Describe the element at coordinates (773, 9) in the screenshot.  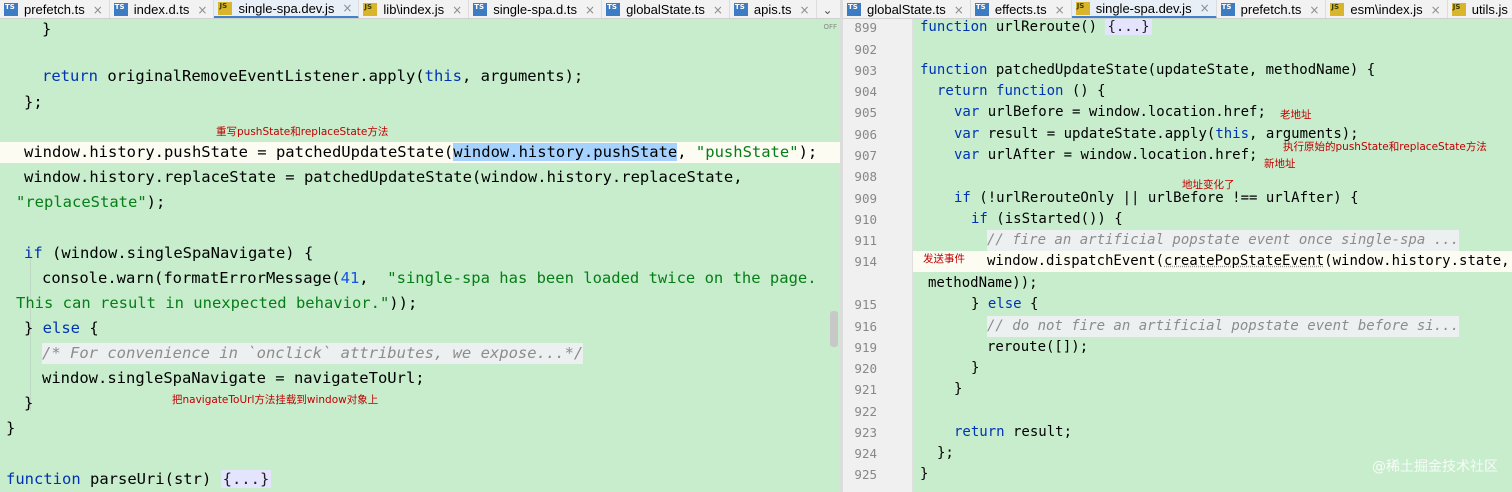
I see `editor-tab: TS apis.ts ×` at that location.